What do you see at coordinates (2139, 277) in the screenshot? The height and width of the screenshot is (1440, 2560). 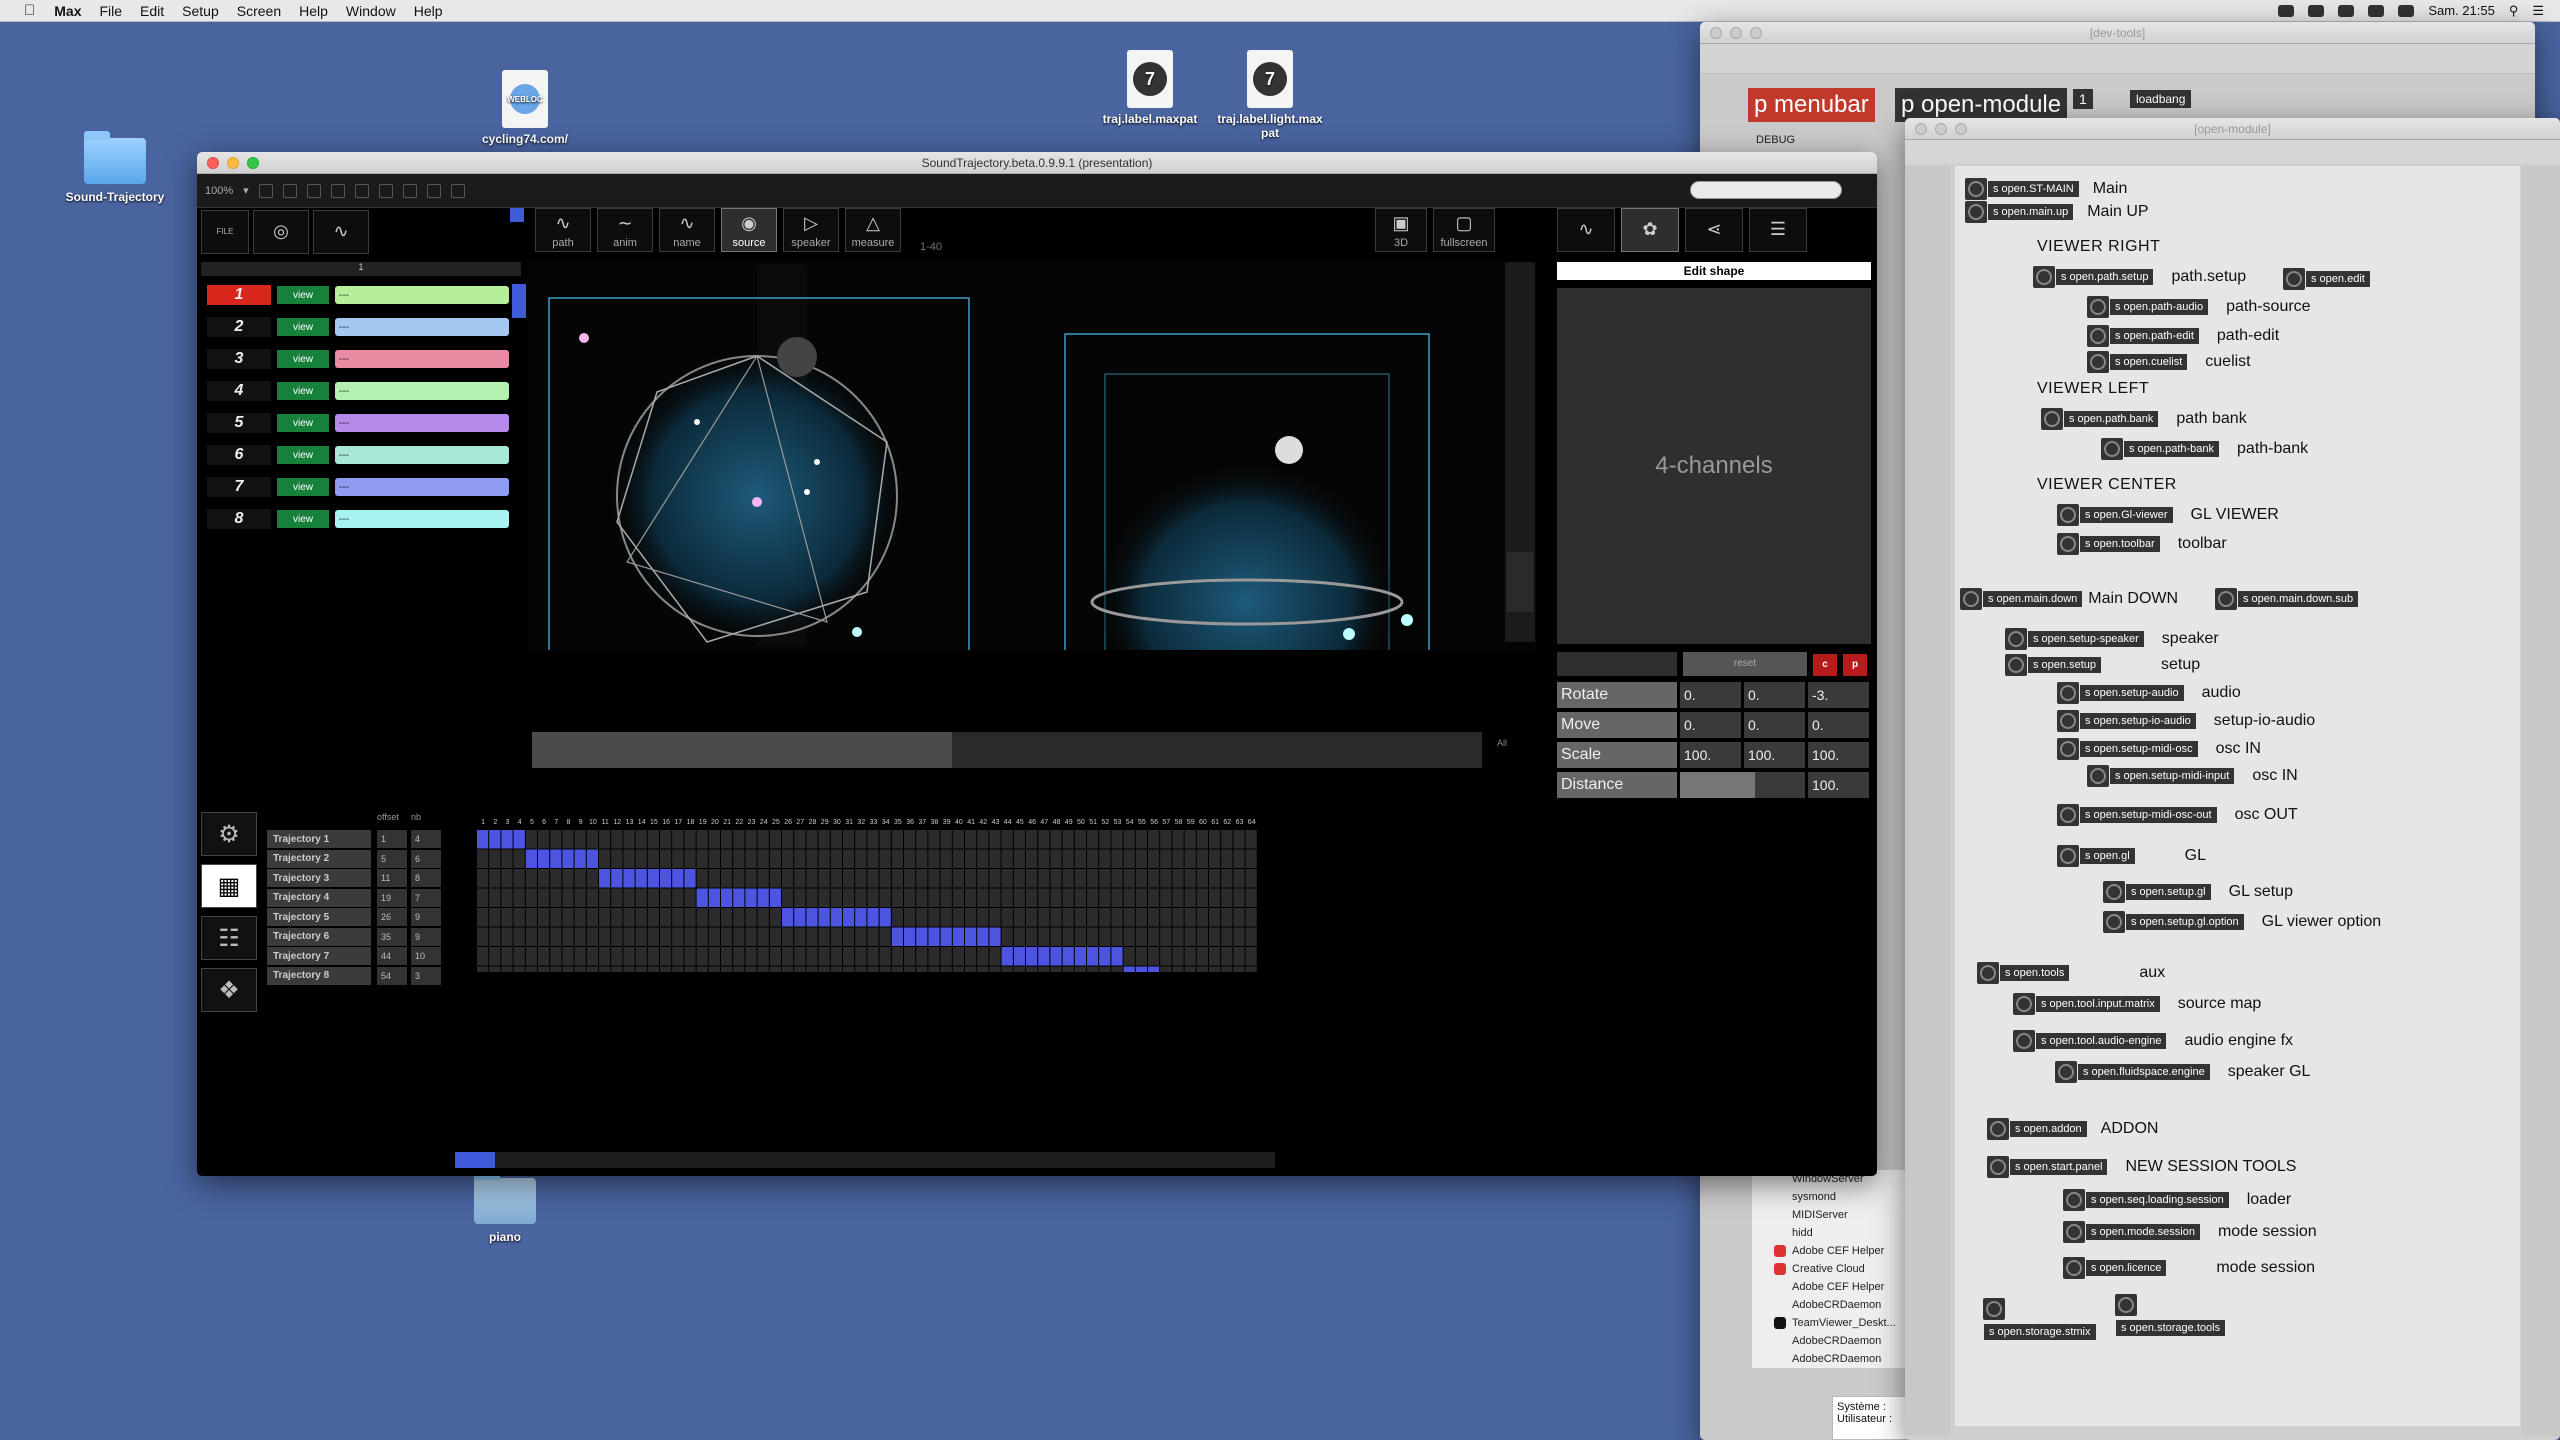 I see `node-open-path-setup: s open.path.setup path.setup` at bounding box center [2139, 277].